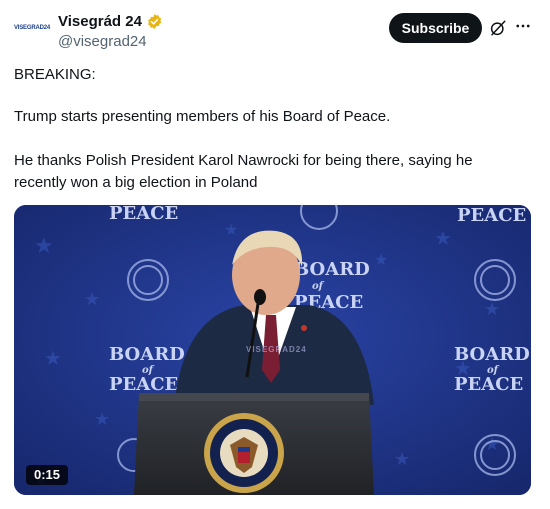  What do you see at coordinates (318, 286) in the screenshot?
I see `backdrop-of-center: of` at bounding box center [318, 286].